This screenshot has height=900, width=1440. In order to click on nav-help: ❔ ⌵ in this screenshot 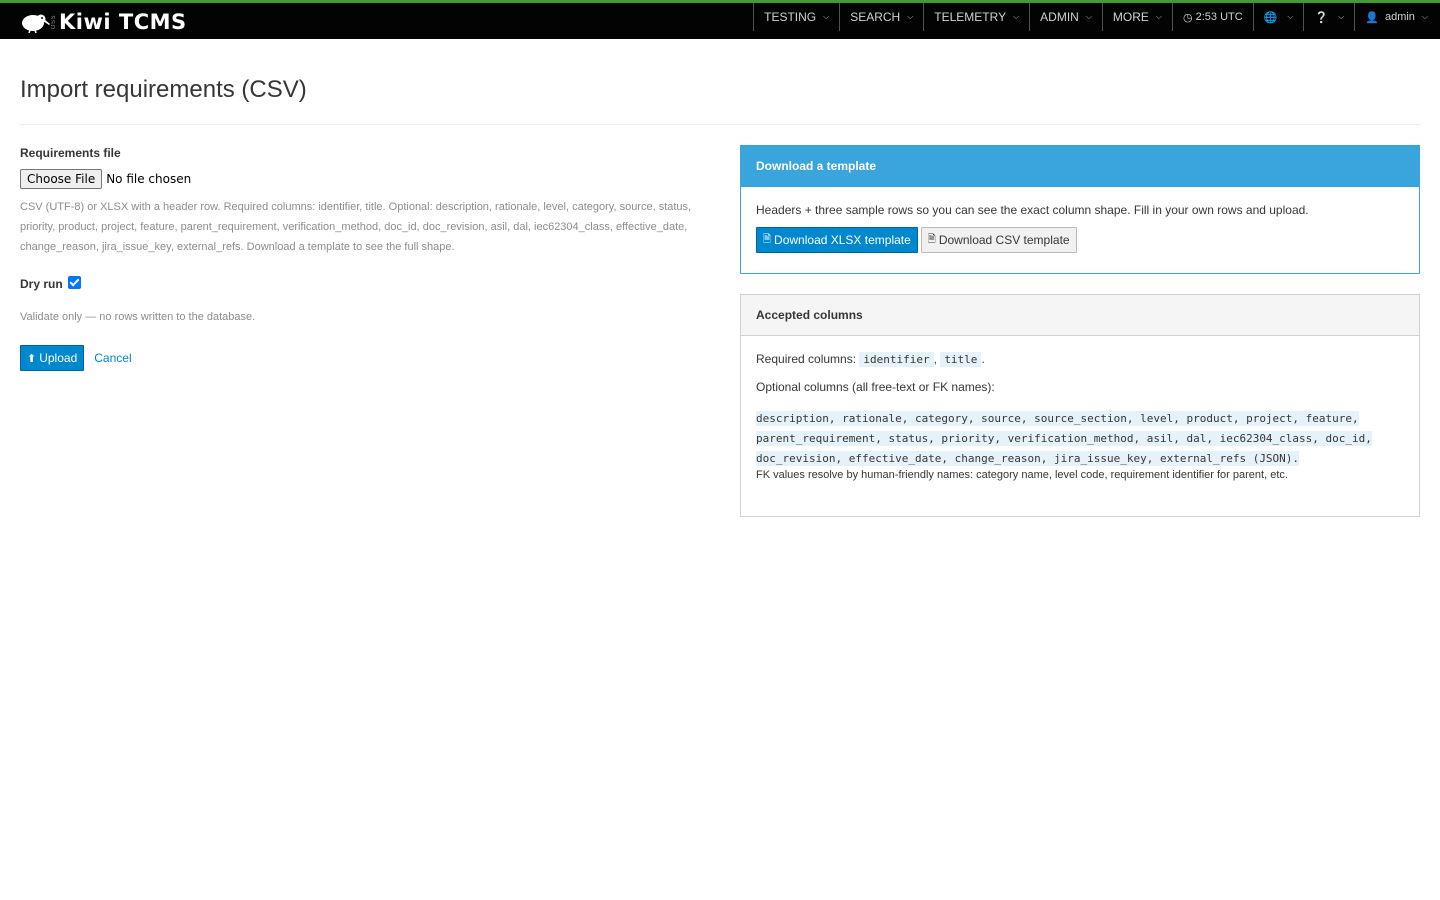, I will do `click(1328, 17)`.